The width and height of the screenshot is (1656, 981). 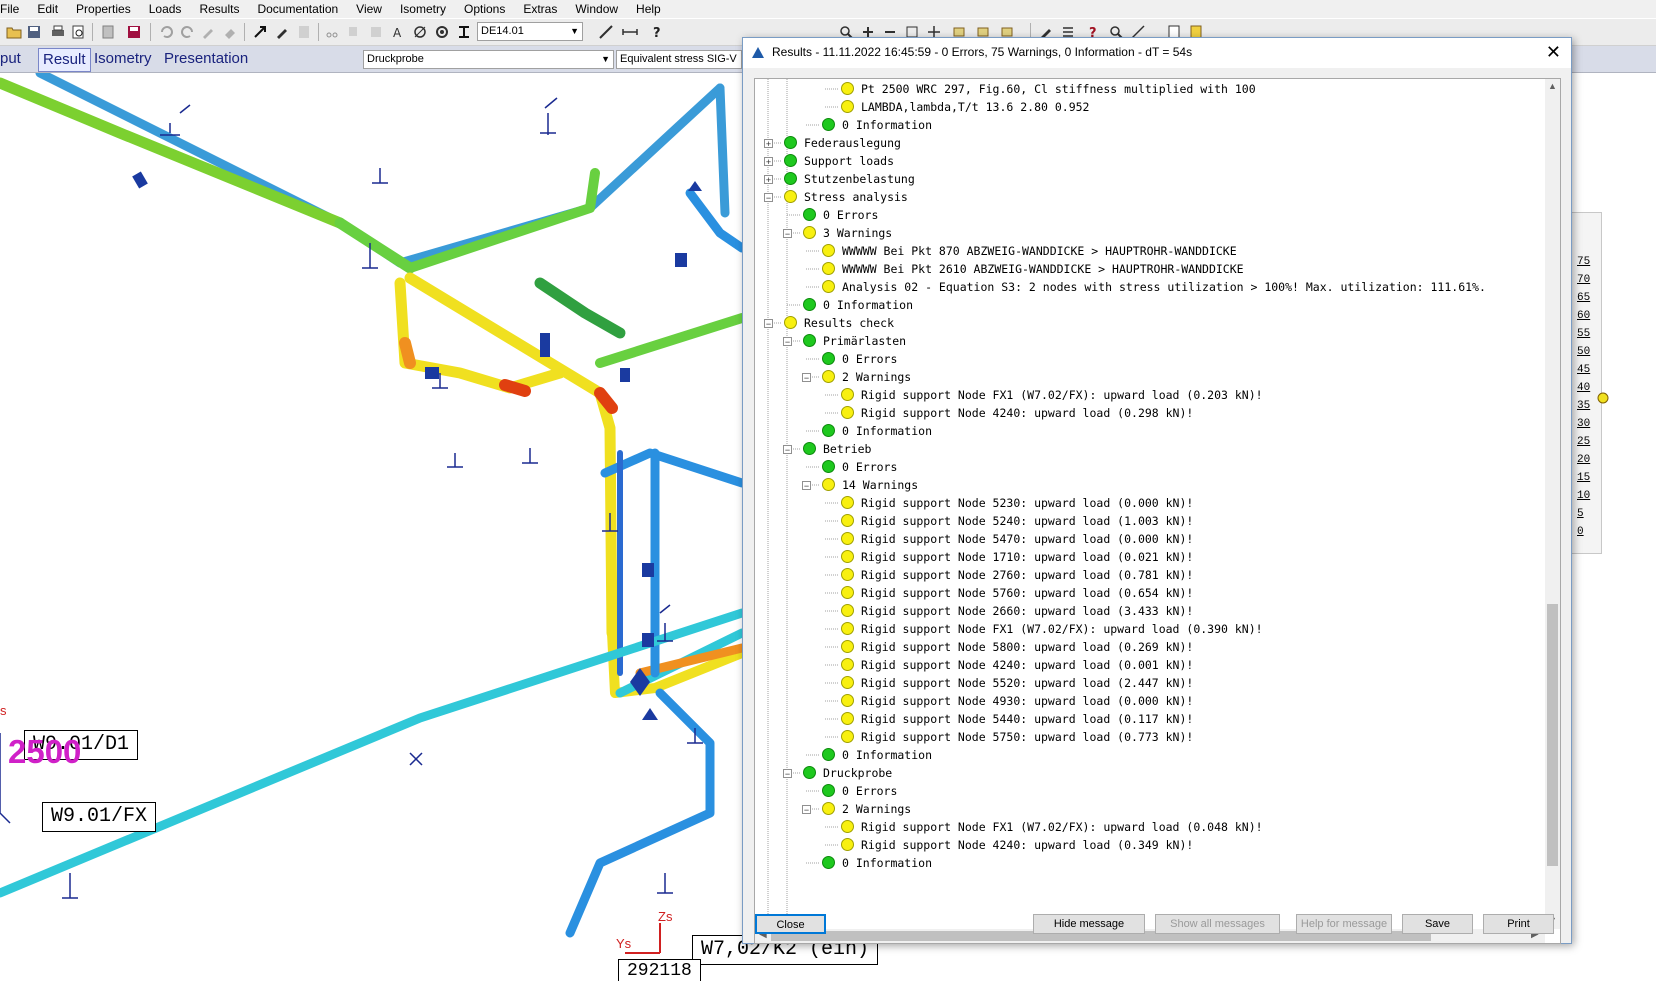 What do you see at coordinates (260, 32) in the screenshot?
I see `arrow-tool-icon` at bounding box center [260, 32].